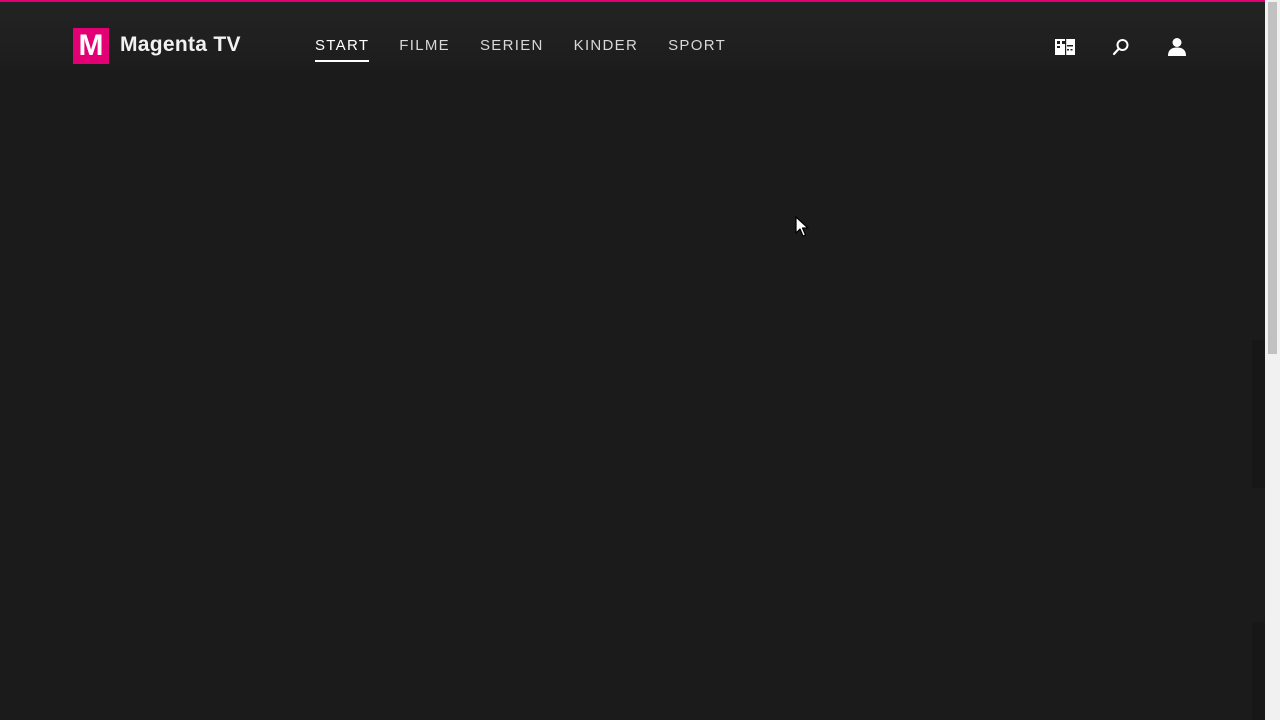 The width and height of the screenshot is (1280, 720). What do you see at coordinates (697, 49) in the screenshot?
I see `nav-sport: SPORT` at bounding box center [697, 49].